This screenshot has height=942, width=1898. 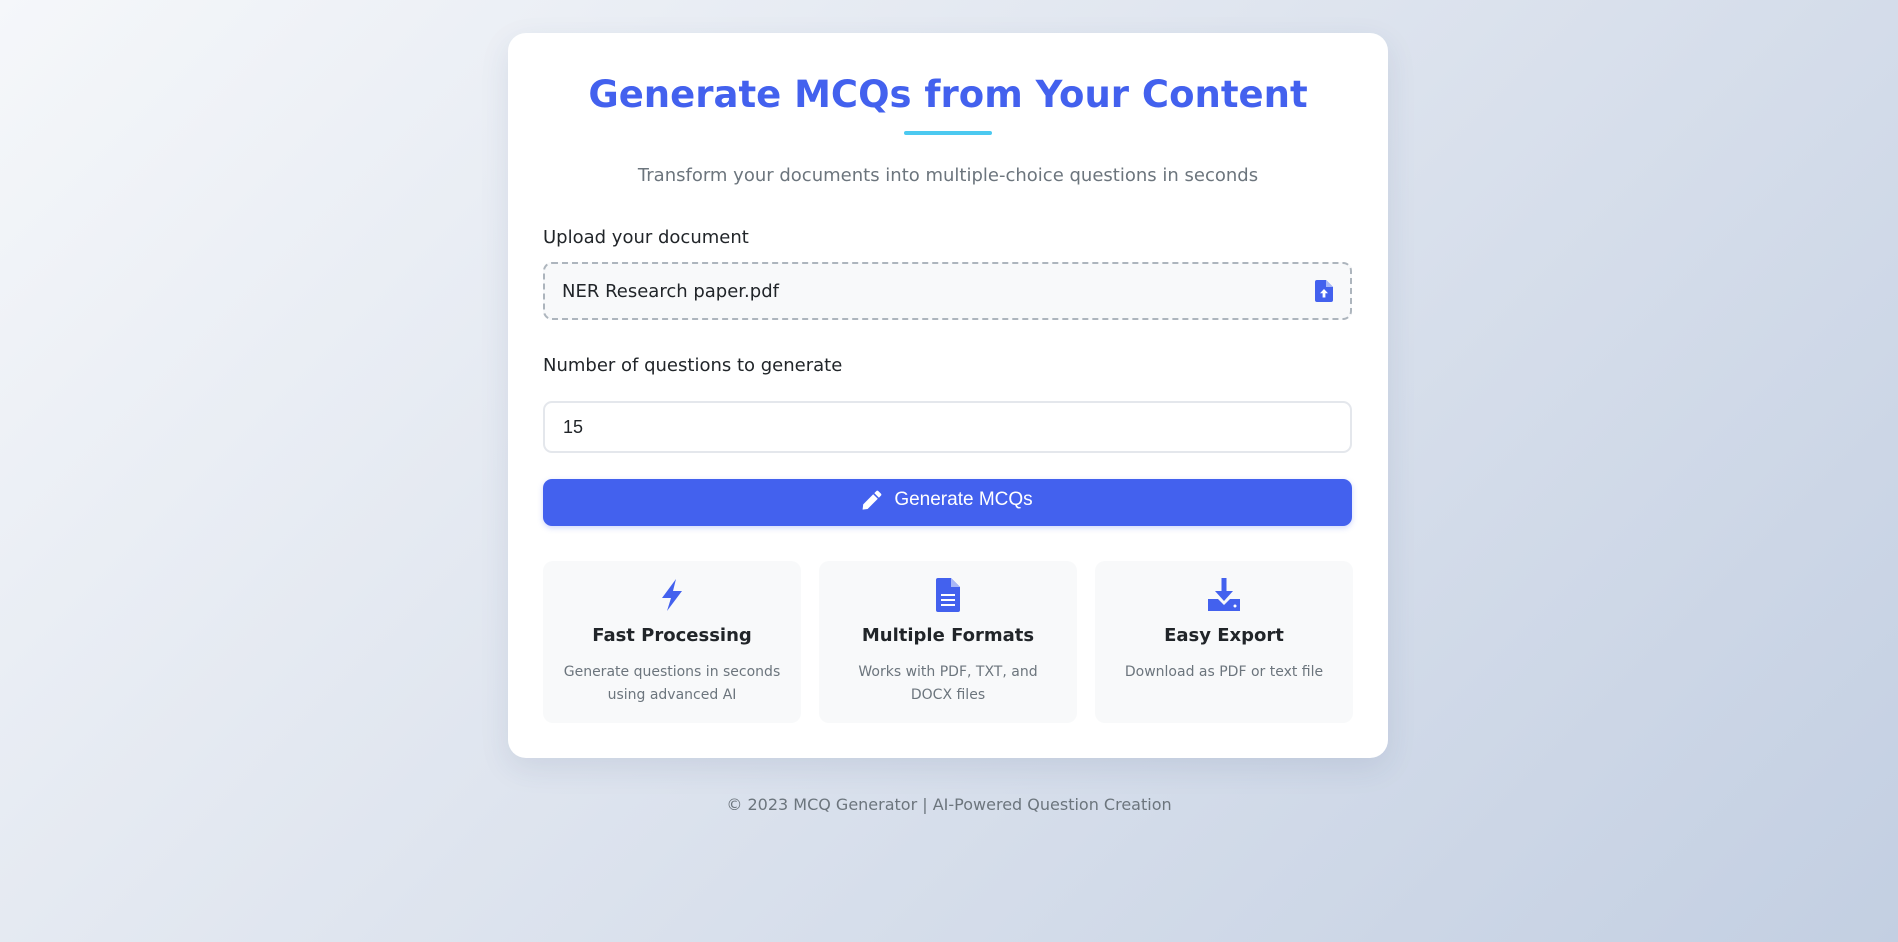 I want to click on file-upload-field: NER Research paper.pdf, so click(x=947, y=291).